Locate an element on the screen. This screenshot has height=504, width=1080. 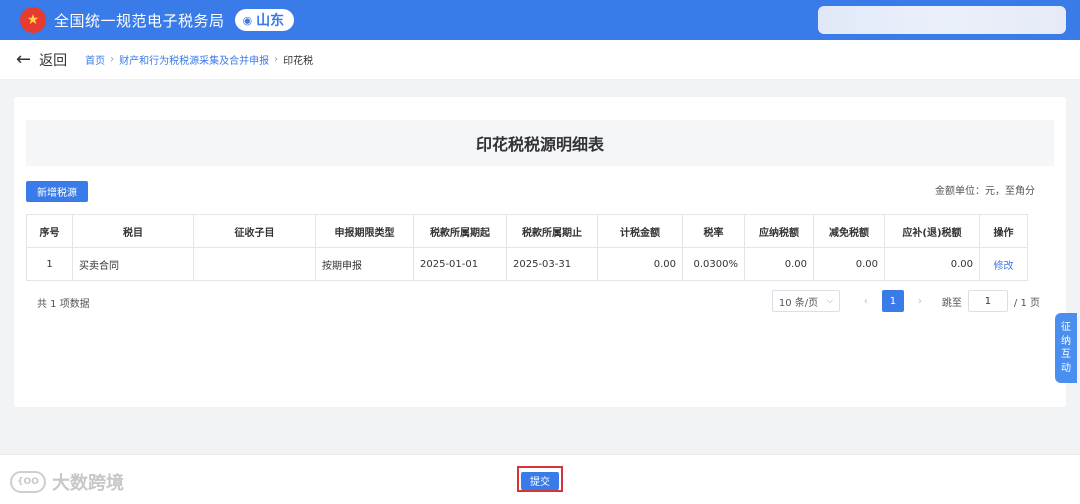
total-pages-label: / 1 页 is located at coordinates (1026, 303).